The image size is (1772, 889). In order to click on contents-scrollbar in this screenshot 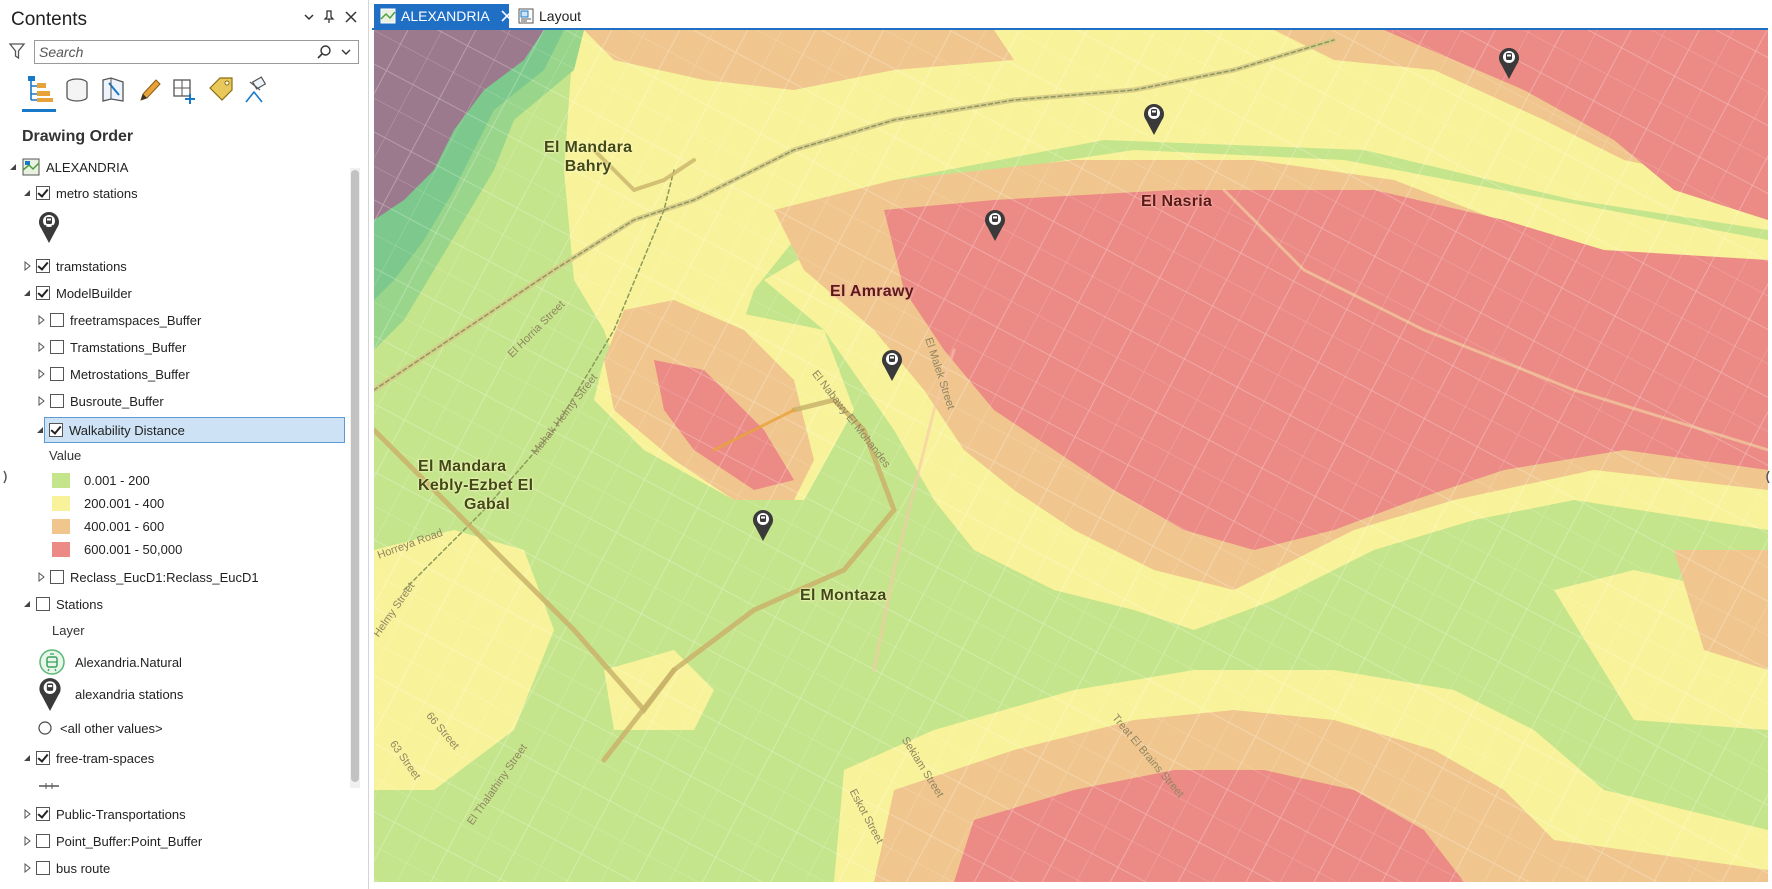, I will do `click(355, 478)`.